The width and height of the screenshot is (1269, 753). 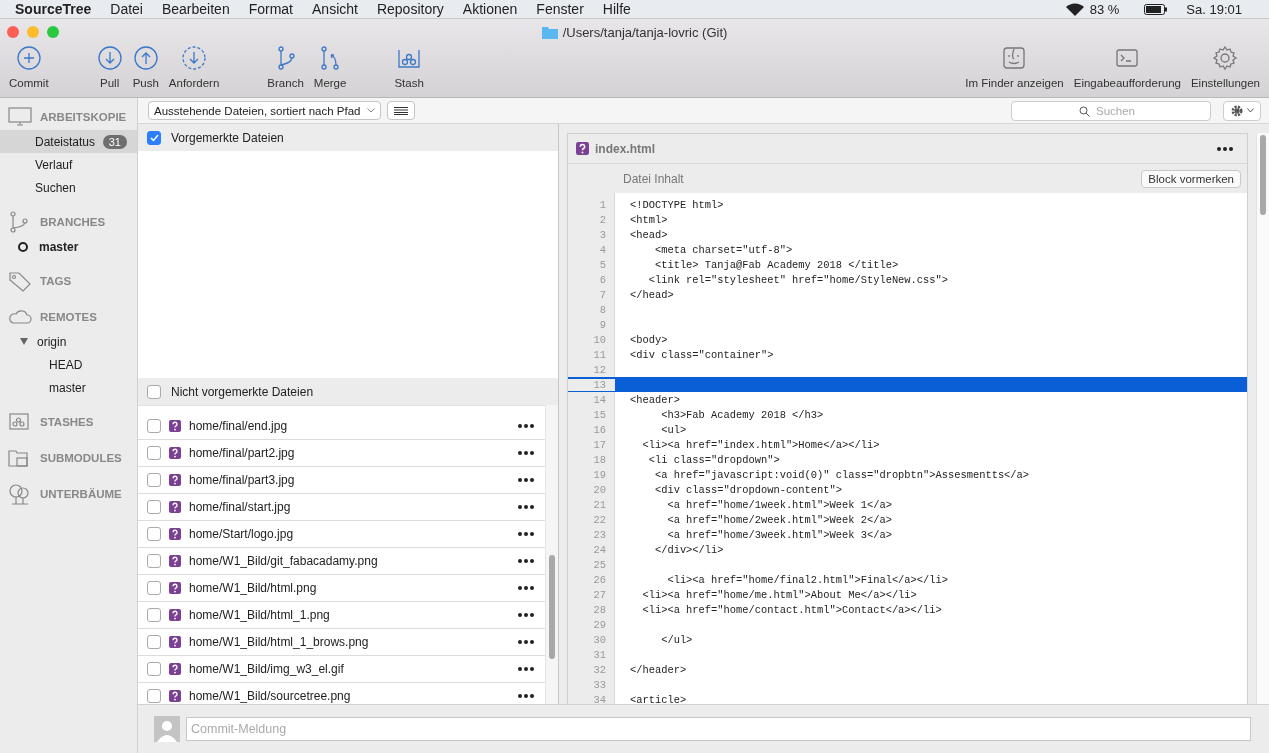 I want to click on file-path: home/W1_Bild/sourcetree.png, so click(x=348, y=696).